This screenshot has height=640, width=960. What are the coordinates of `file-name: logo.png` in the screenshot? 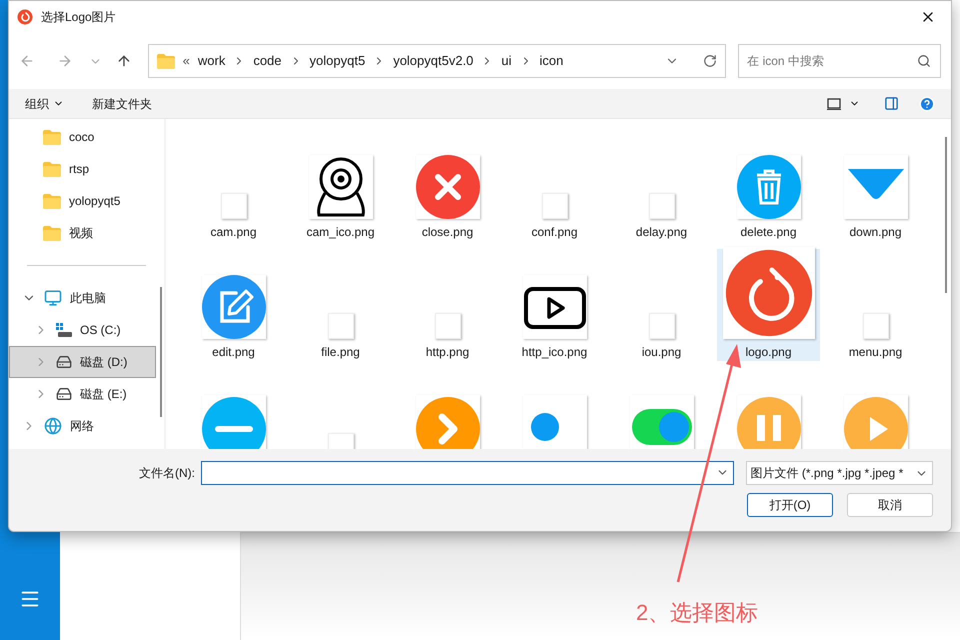 It's located at (768, 351).